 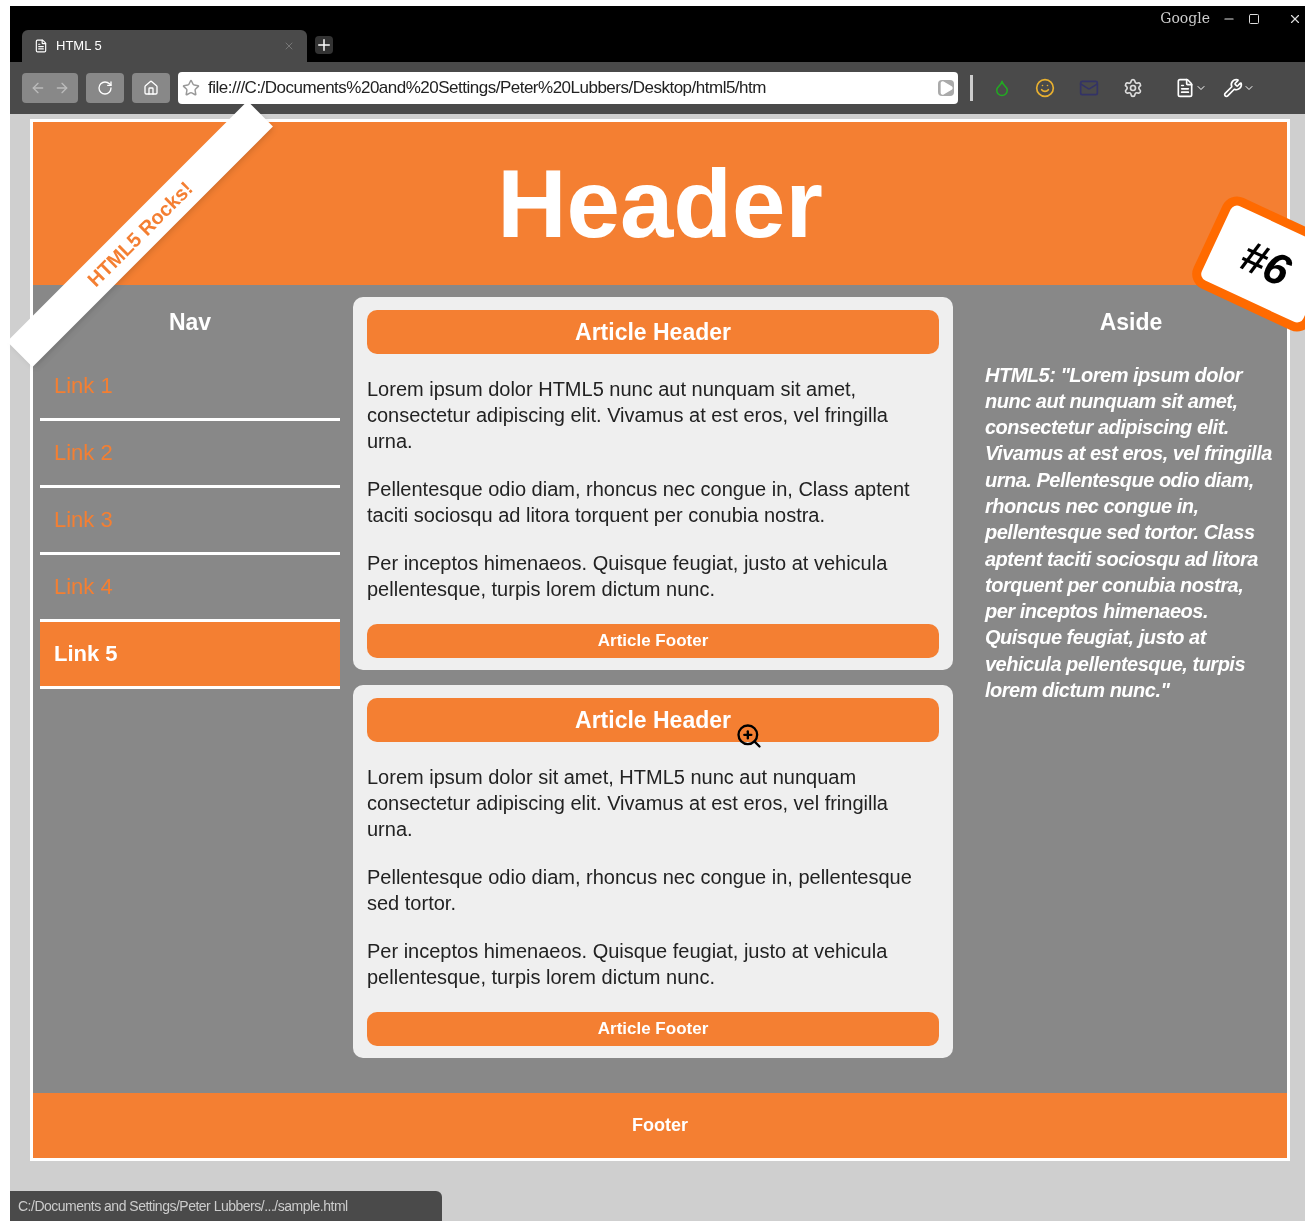 What do you see at coordinates (639, 502) in the screenshot?
I see `article-paragraph: Pellentesque odio diam, rhoncus nec congue in, Class aptent taciti sociosqu ad litora torquent per conubia nostra.` at bounding box center [639, 502].